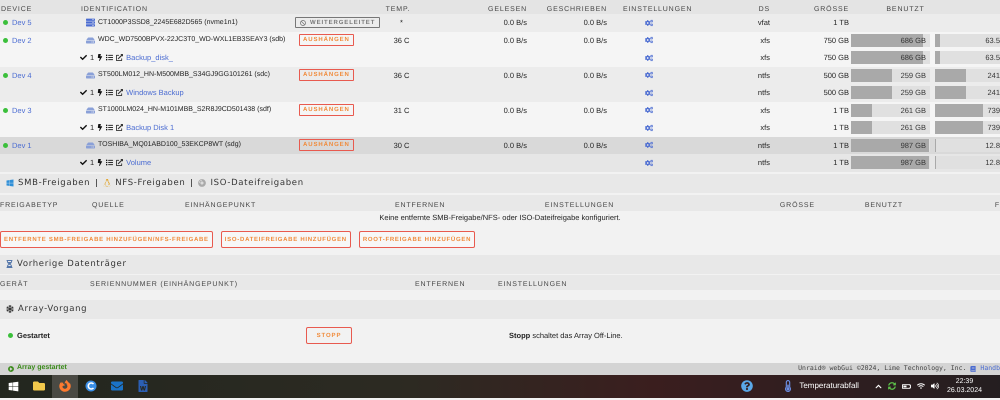  What do you see at coordinates (72, 264) in the screenshot?
I see `section-title: Vorherige Datenträger` at bounding box center [72, 264].